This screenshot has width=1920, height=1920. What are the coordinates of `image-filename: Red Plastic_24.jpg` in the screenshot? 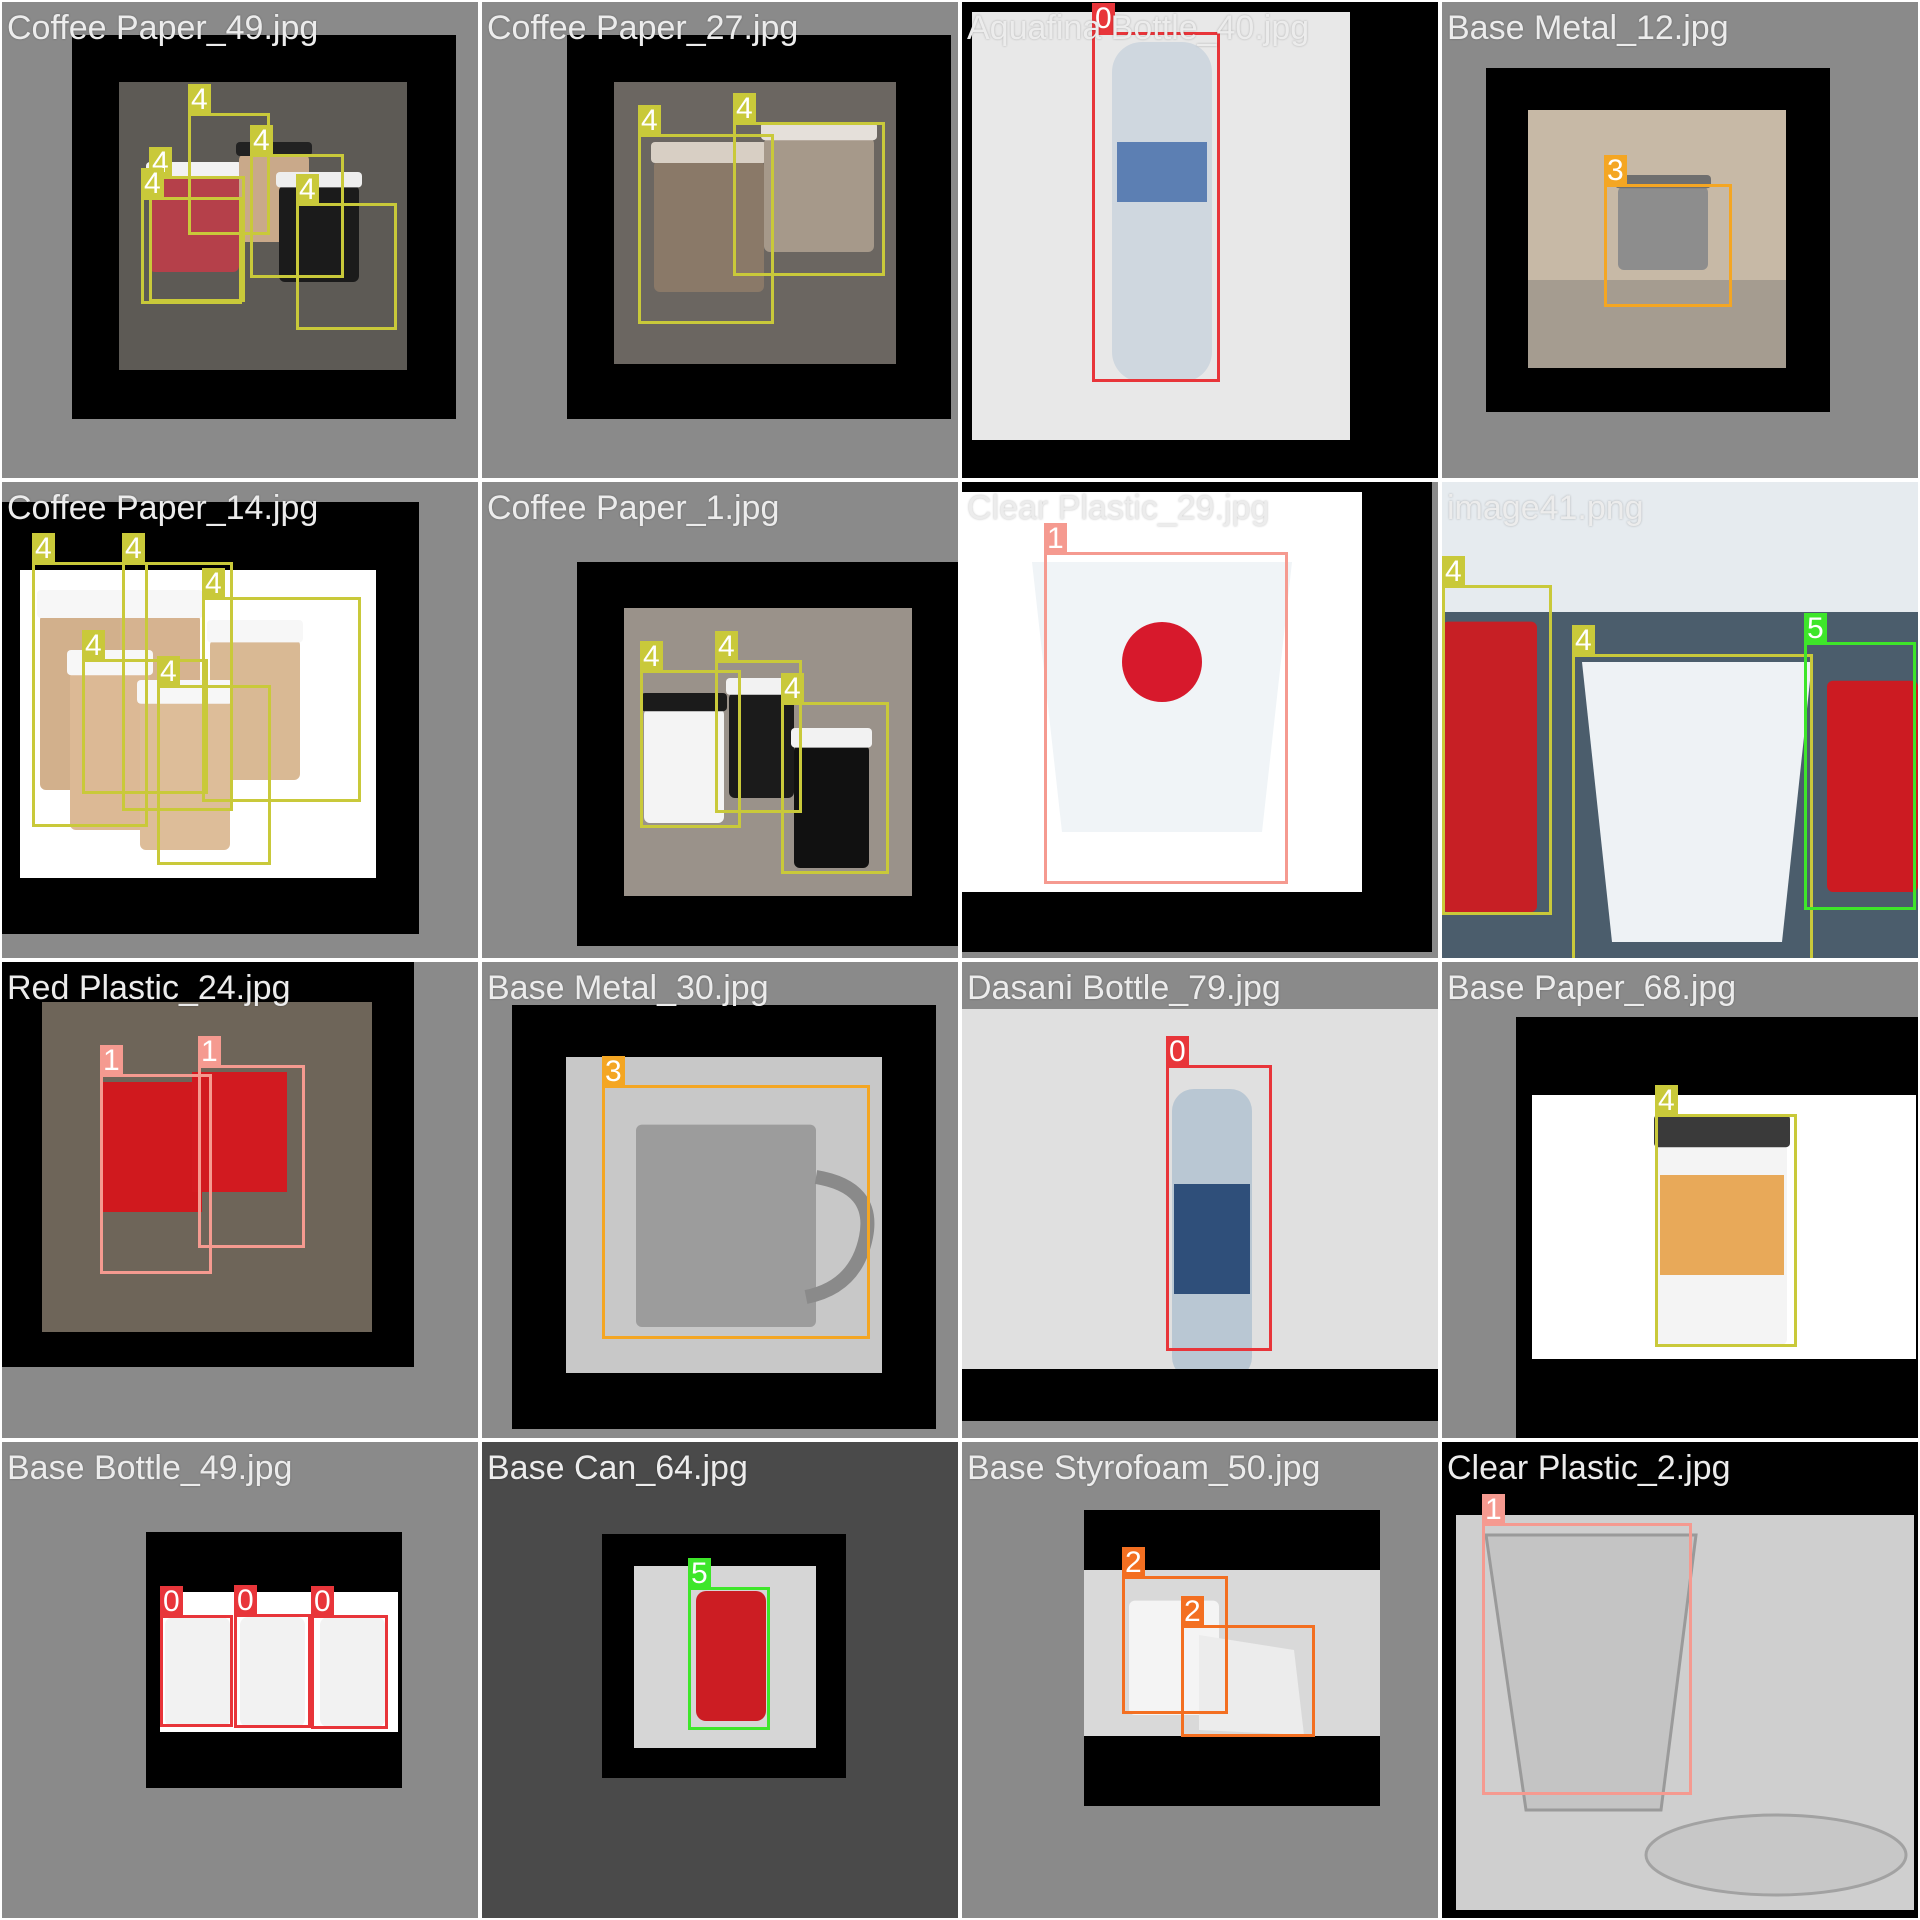 It's located at (149, 988).